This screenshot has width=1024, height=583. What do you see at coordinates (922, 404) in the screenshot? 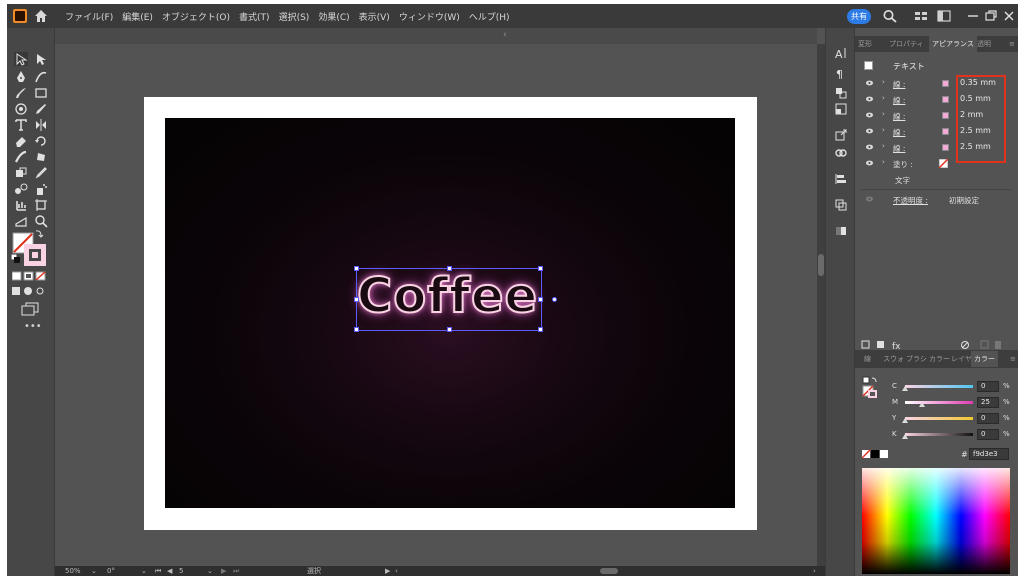
I see `magenta-slider-thumb` at bounding box center [922, 404].